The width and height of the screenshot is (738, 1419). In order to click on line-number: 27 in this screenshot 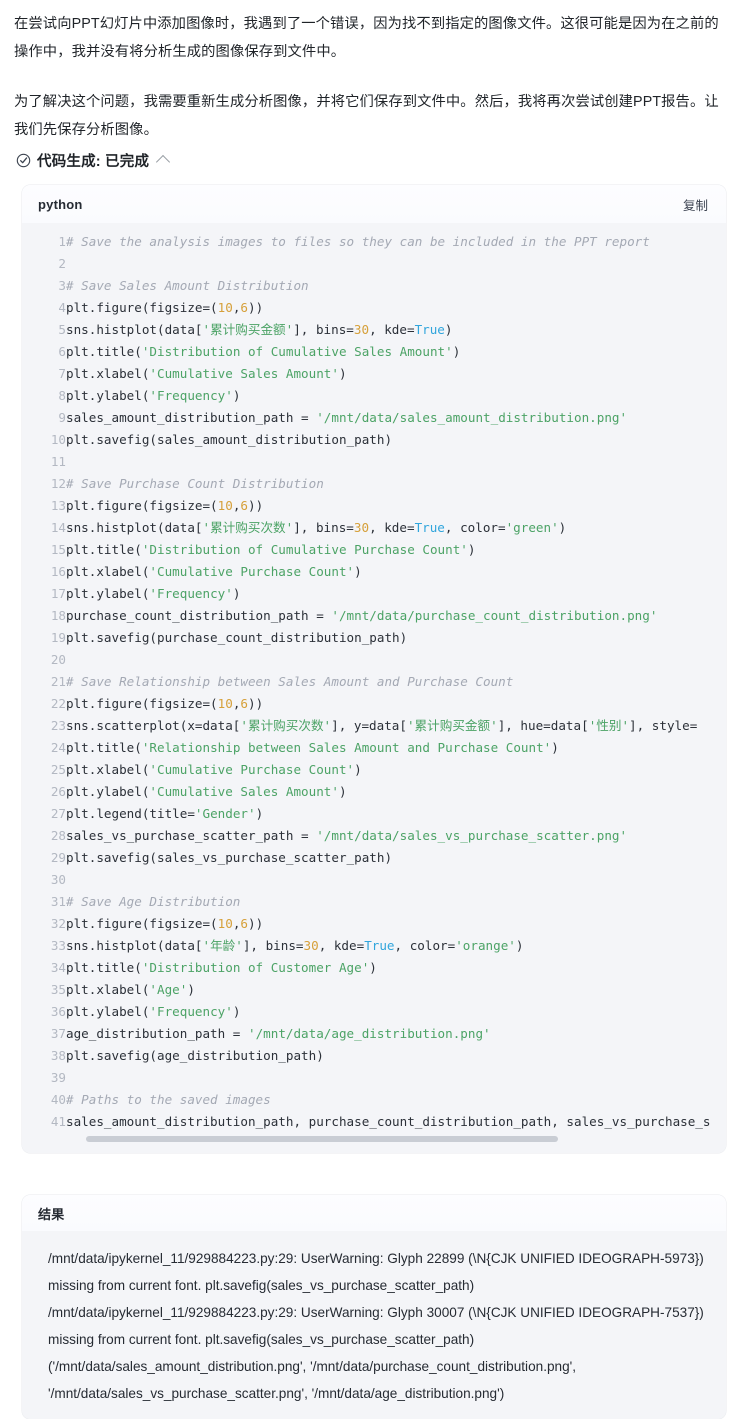, I will do `click(58, 813)`.